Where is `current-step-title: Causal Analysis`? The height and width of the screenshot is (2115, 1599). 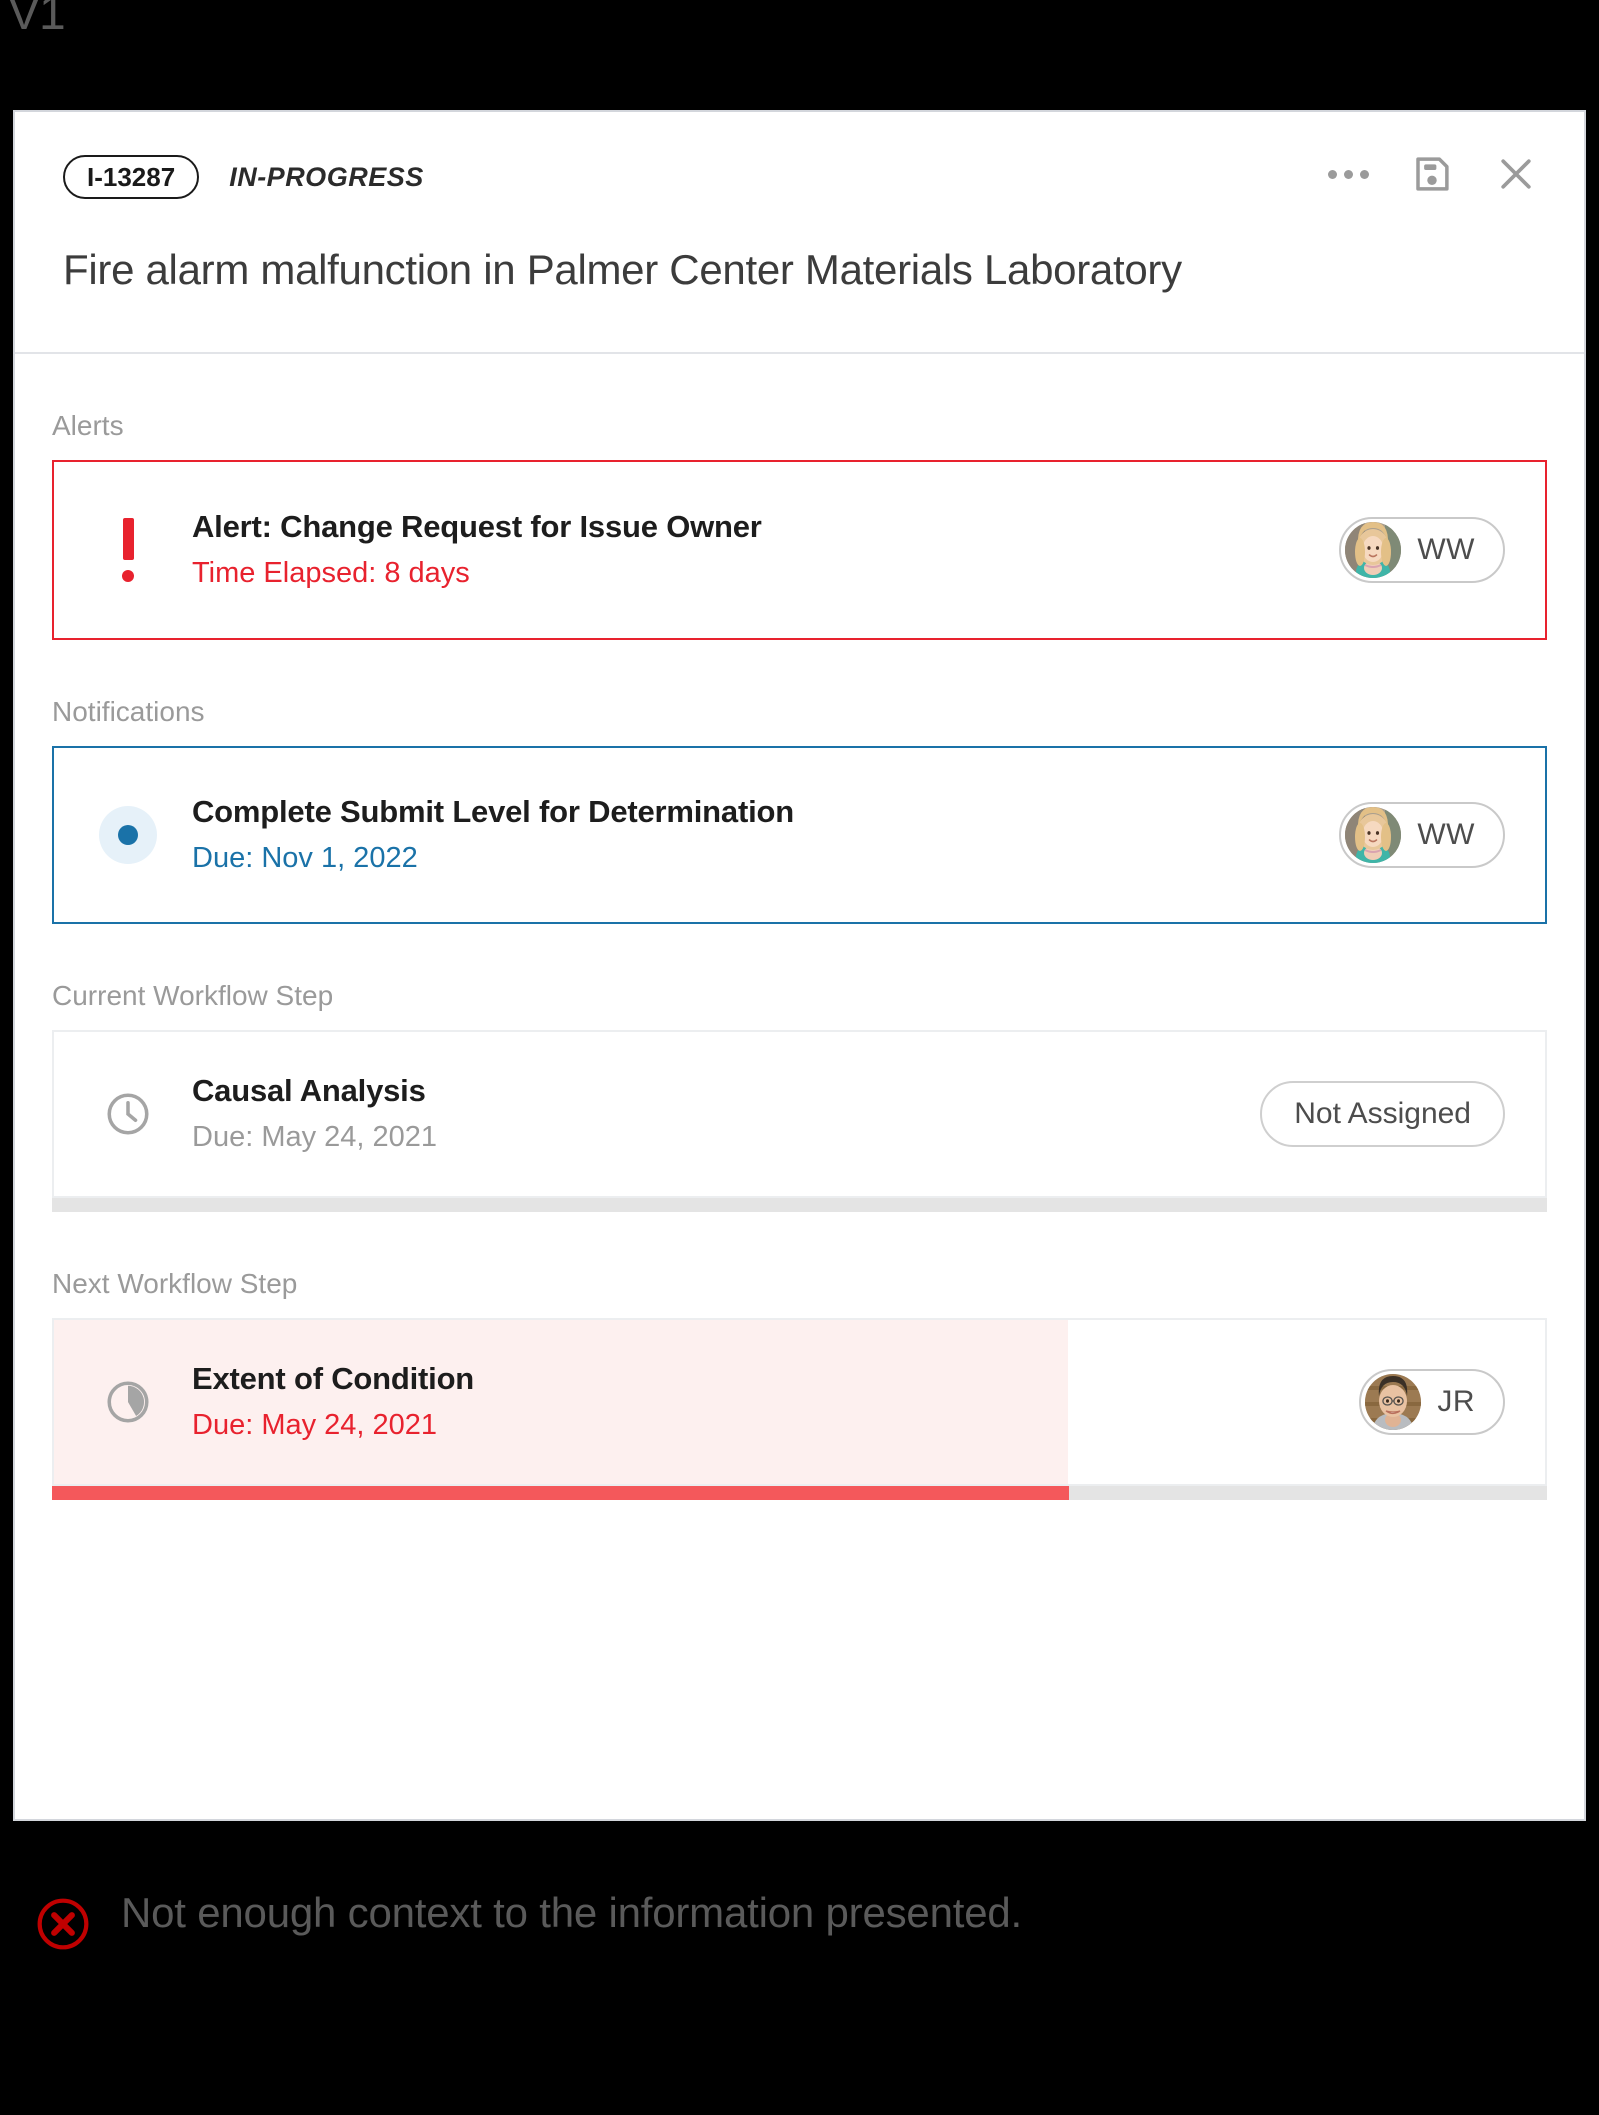
current-step-title: Causal Analysis is located at coordinates (309, 1090).